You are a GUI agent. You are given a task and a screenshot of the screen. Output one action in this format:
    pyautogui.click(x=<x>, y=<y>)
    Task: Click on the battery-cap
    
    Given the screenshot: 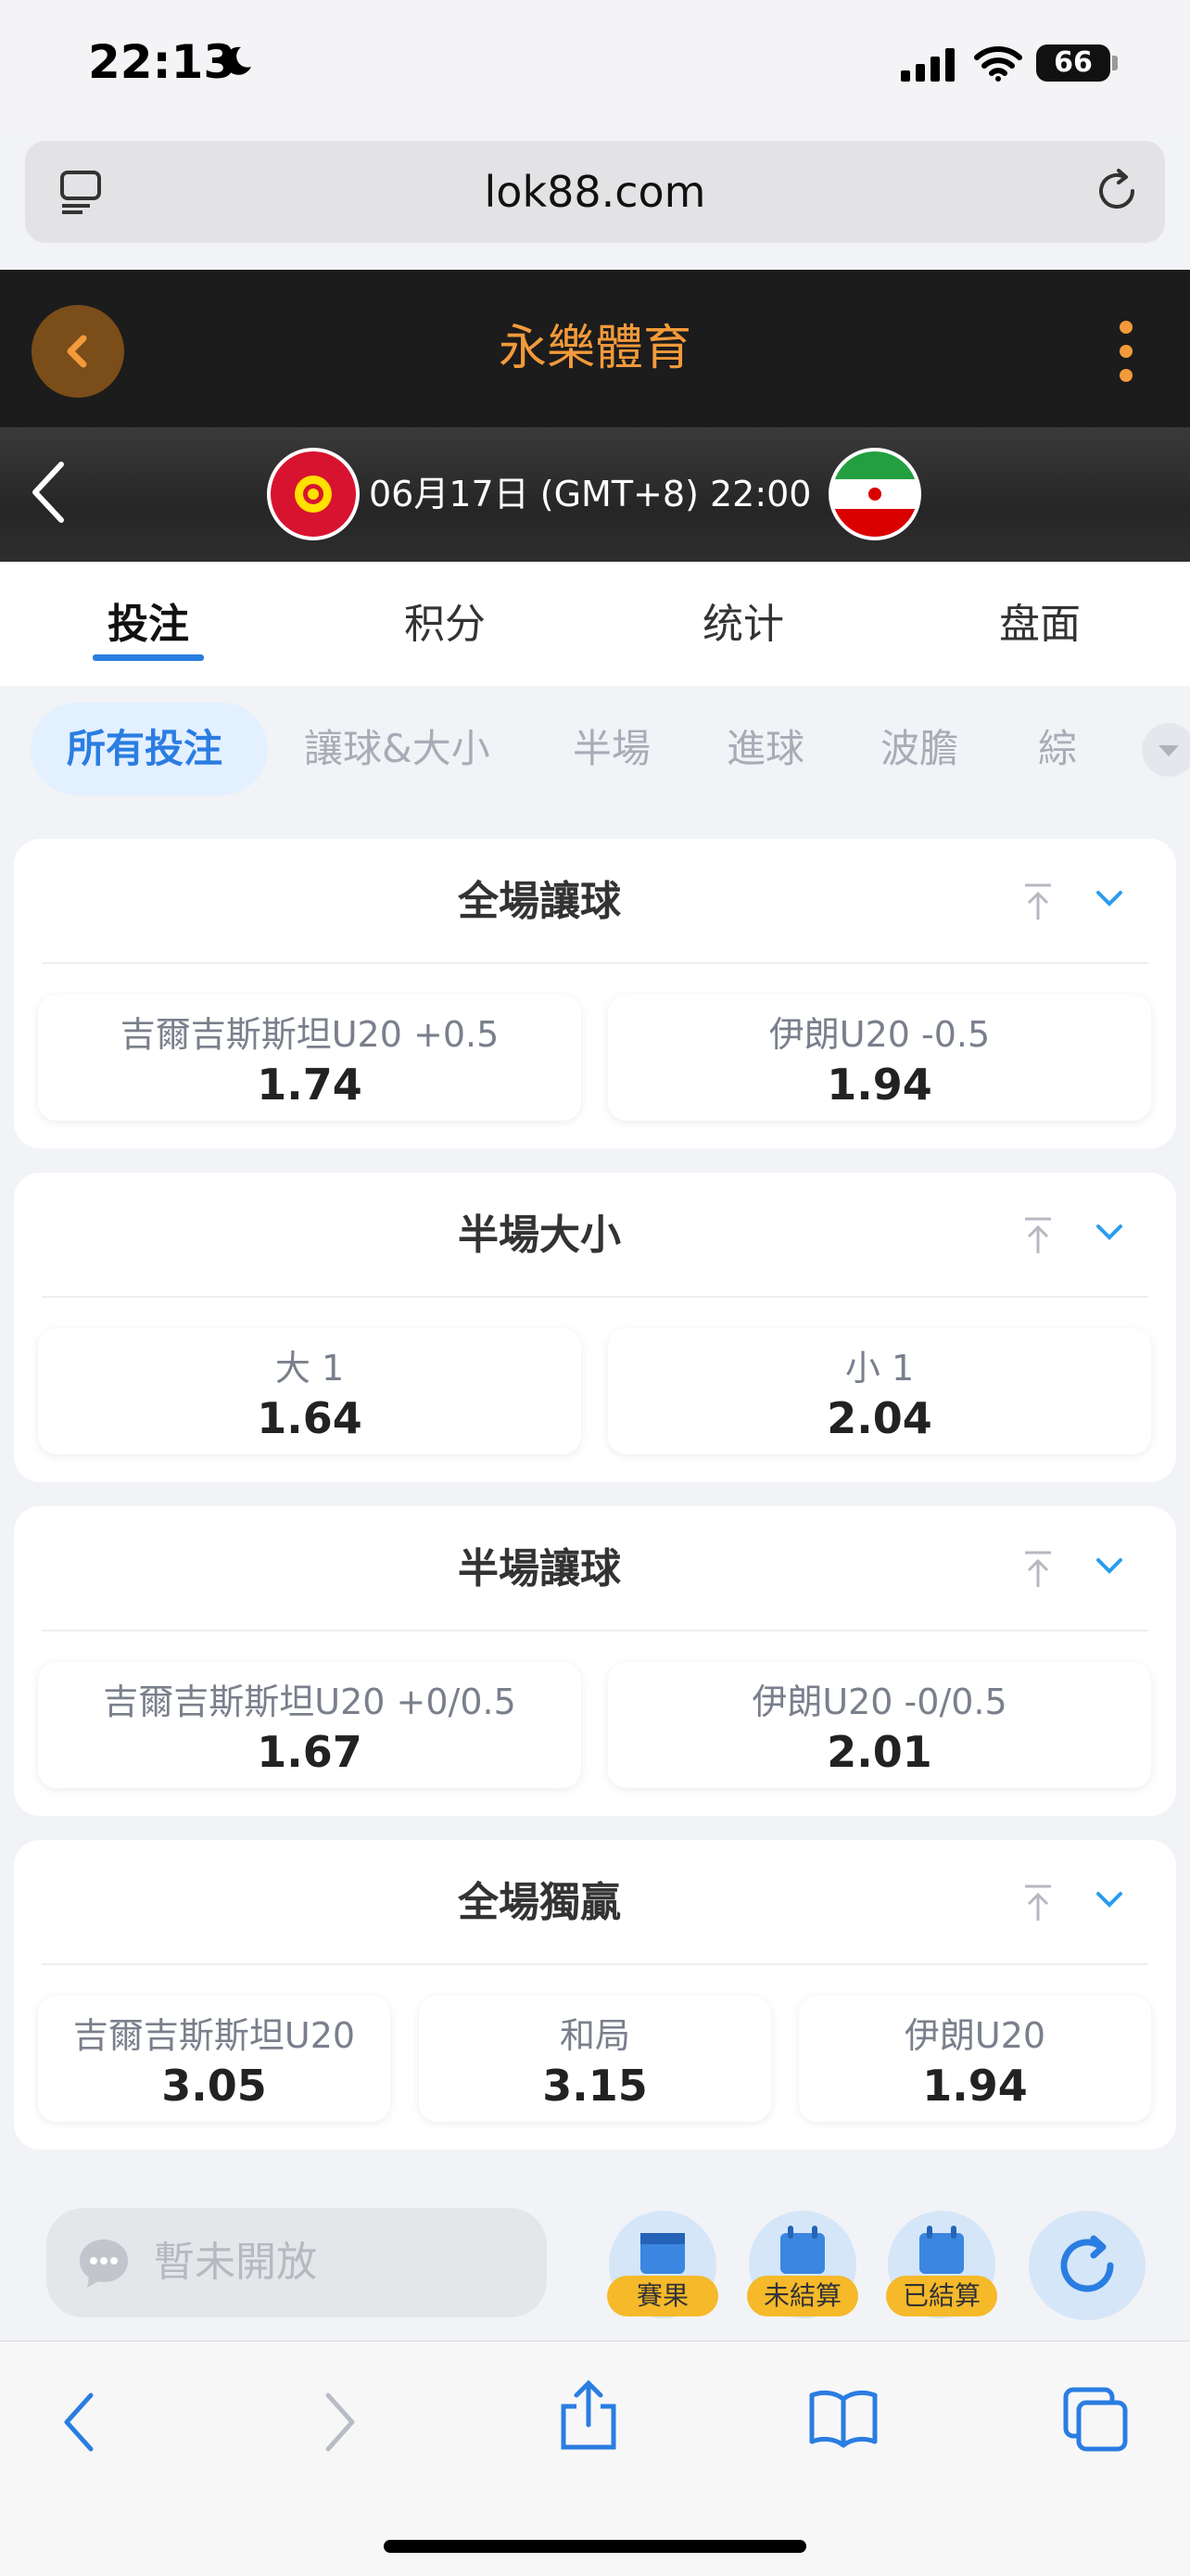 What is the action you would take?
    pyautogui.click(x=1115, y=63)
    